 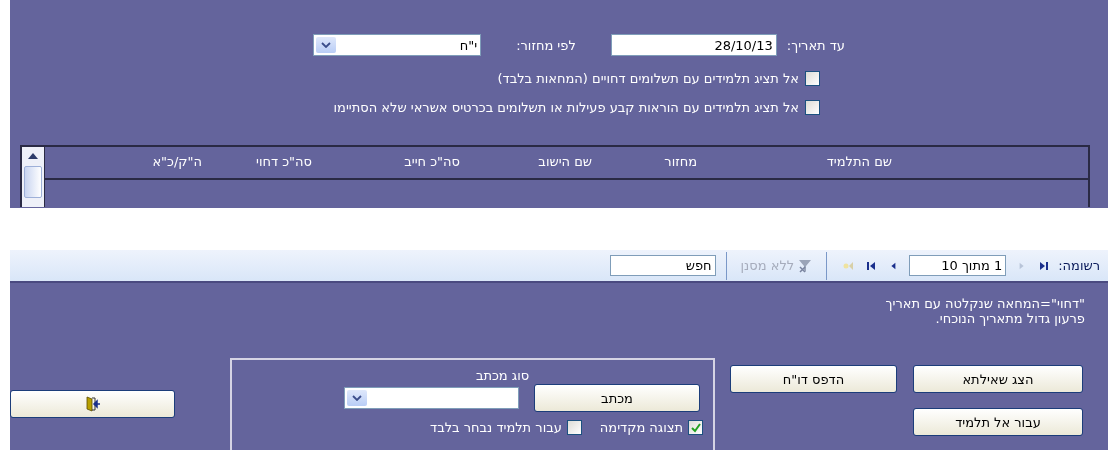 I want to click on letter-type-label: סוג מכתב, so click(x=502, y=375).